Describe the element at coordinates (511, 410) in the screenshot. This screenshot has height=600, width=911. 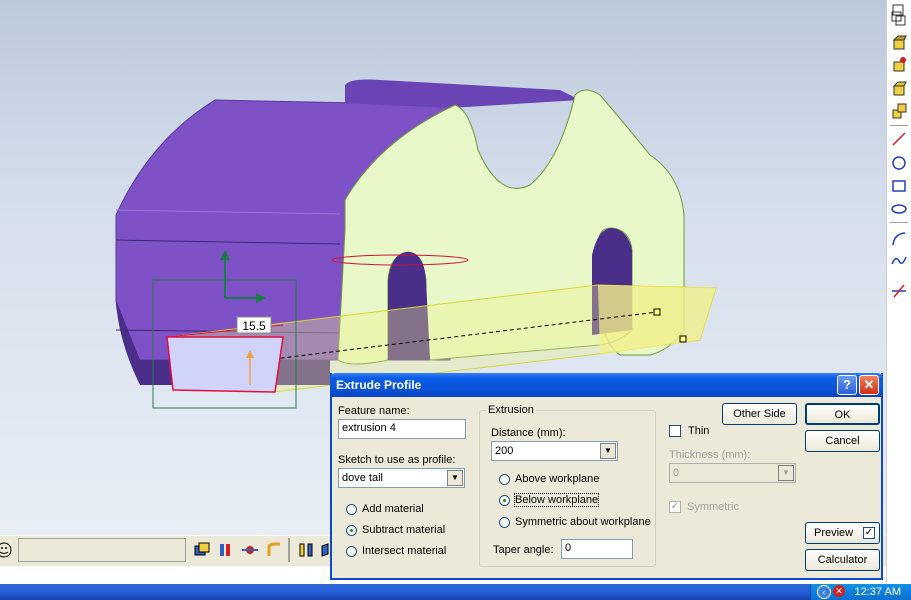
I see `extrusion-group-label: Extrusion` at that location.